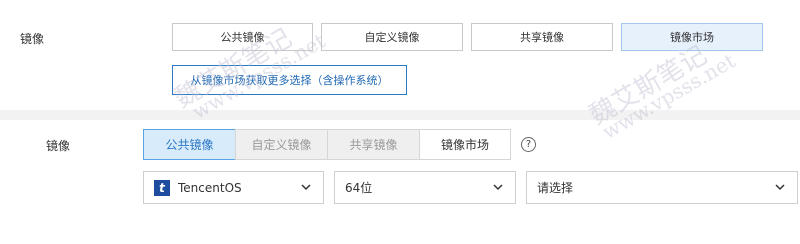 The width and height of the screenshot is (800, 244). What do you see at coordinates (425, 187) in the screenshot?
I see `arch-select: 64位` at bounding box center [425, 187].